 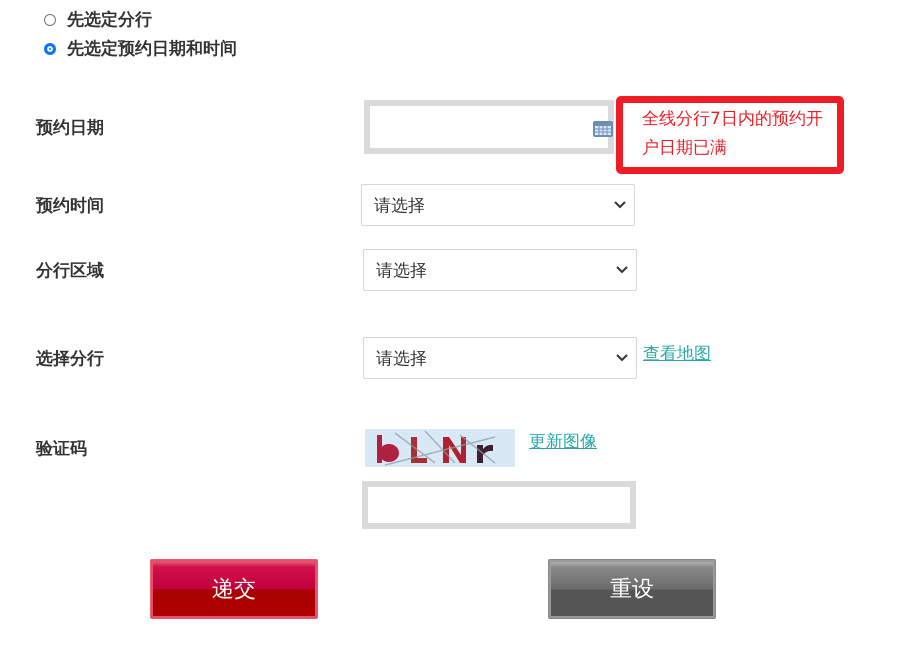 I want to click on radio-option: 先选定预约日期和时间, so click(x=478, y=48).